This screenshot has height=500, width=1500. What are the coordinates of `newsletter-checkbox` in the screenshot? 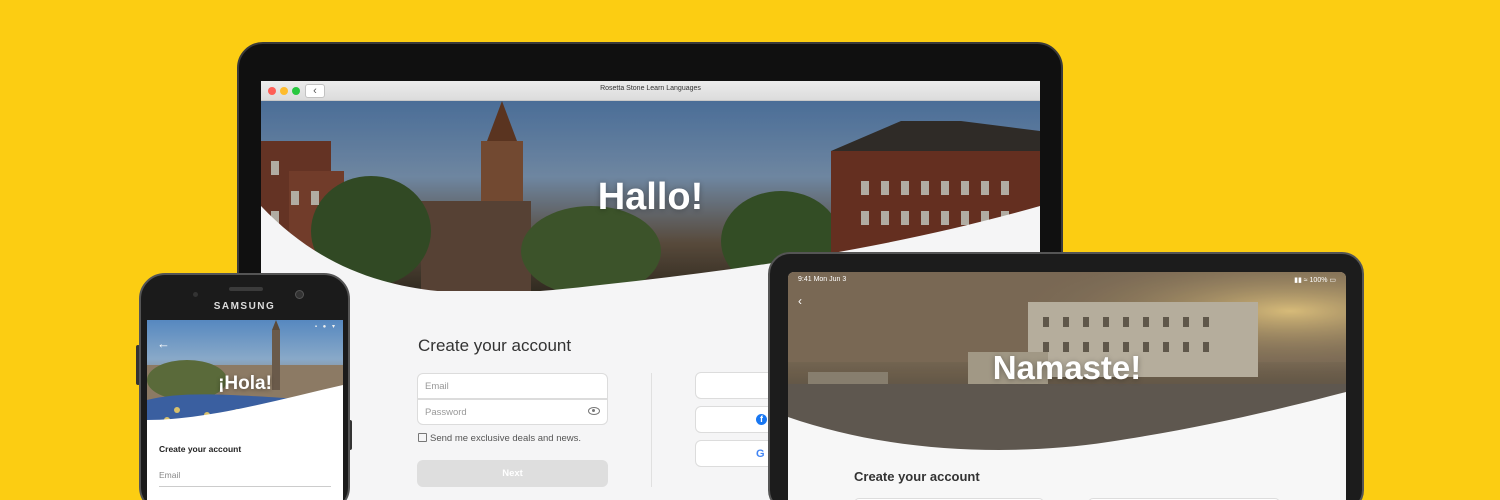 It's located at (422, 437).